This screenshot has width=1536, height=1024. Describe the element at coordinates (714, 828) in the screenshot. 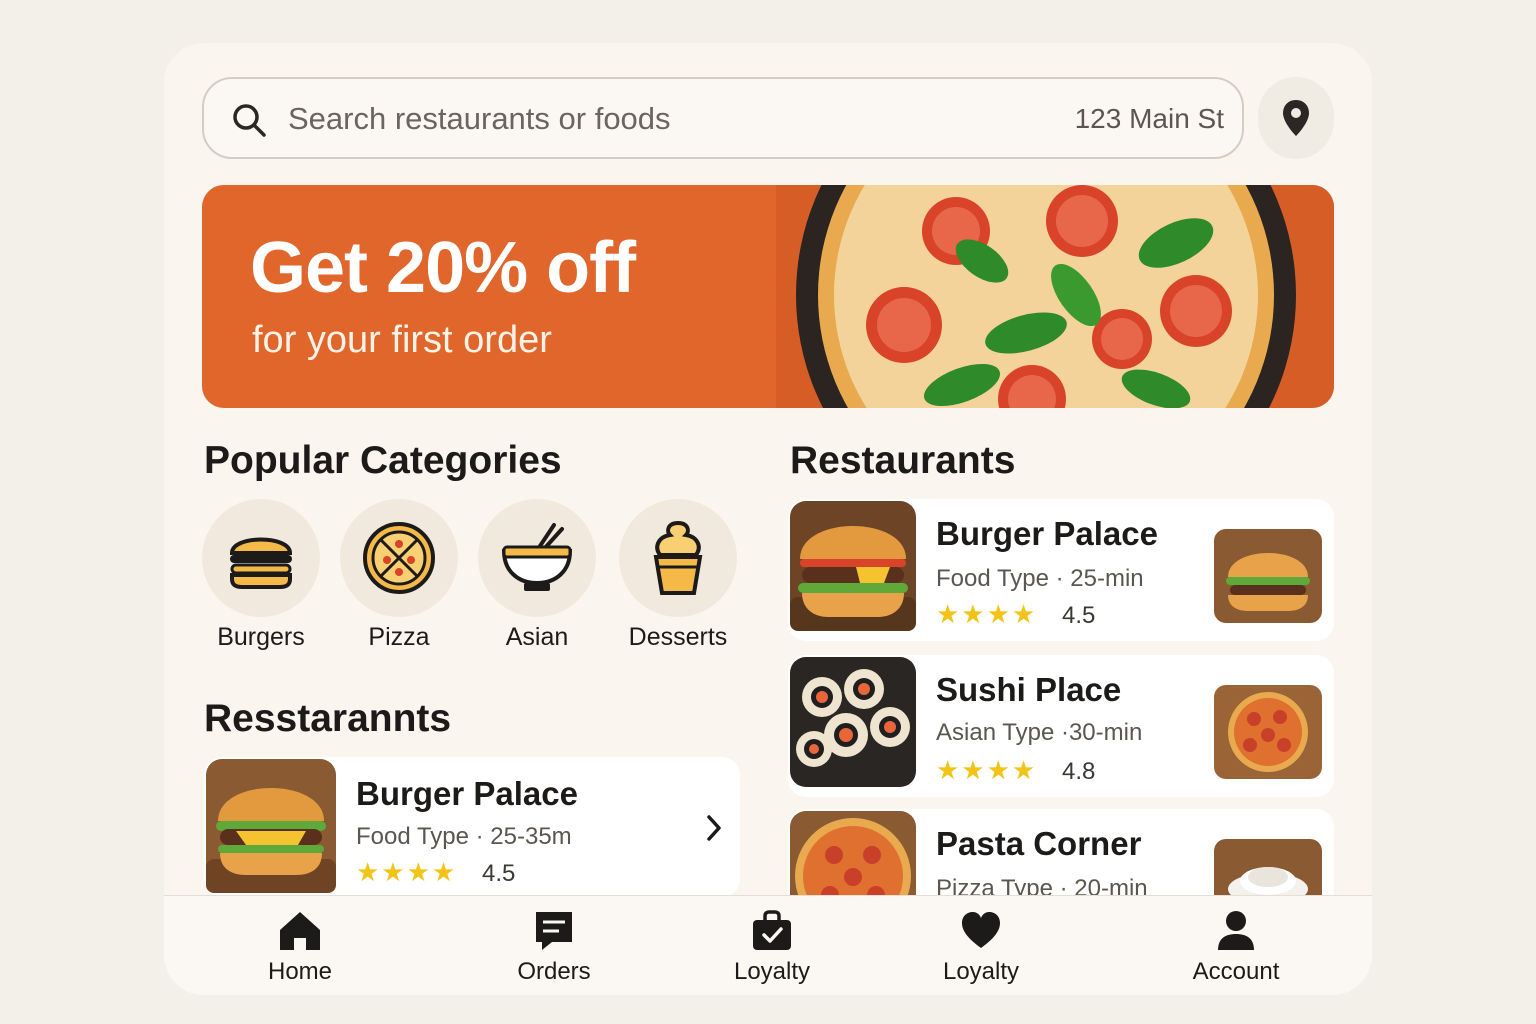

I see `chevron-right-icon` at that location.